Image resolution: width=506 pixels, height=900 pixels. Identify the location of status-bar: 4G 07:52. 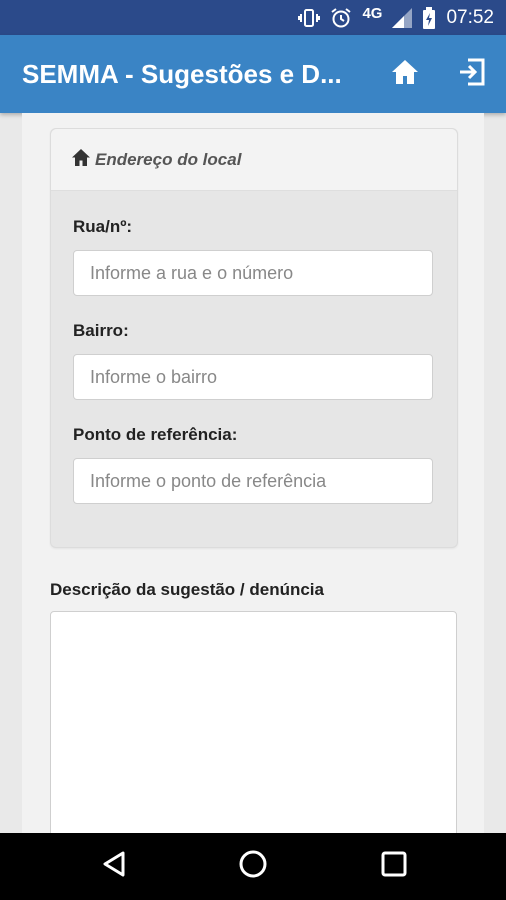
(253, 17).